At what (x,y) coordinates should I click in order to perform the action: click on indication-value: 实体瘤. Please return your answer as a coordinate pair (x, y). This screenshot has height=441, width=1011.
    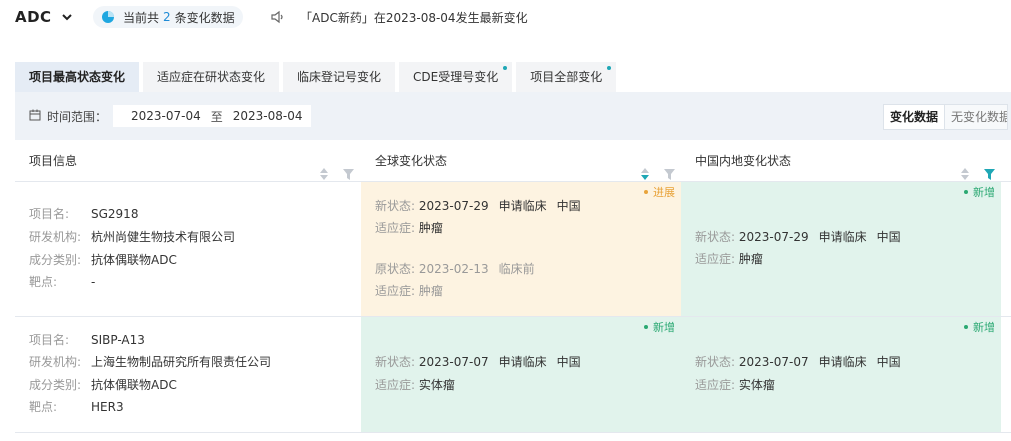
    Looking at the image, I should click on (756, 385).